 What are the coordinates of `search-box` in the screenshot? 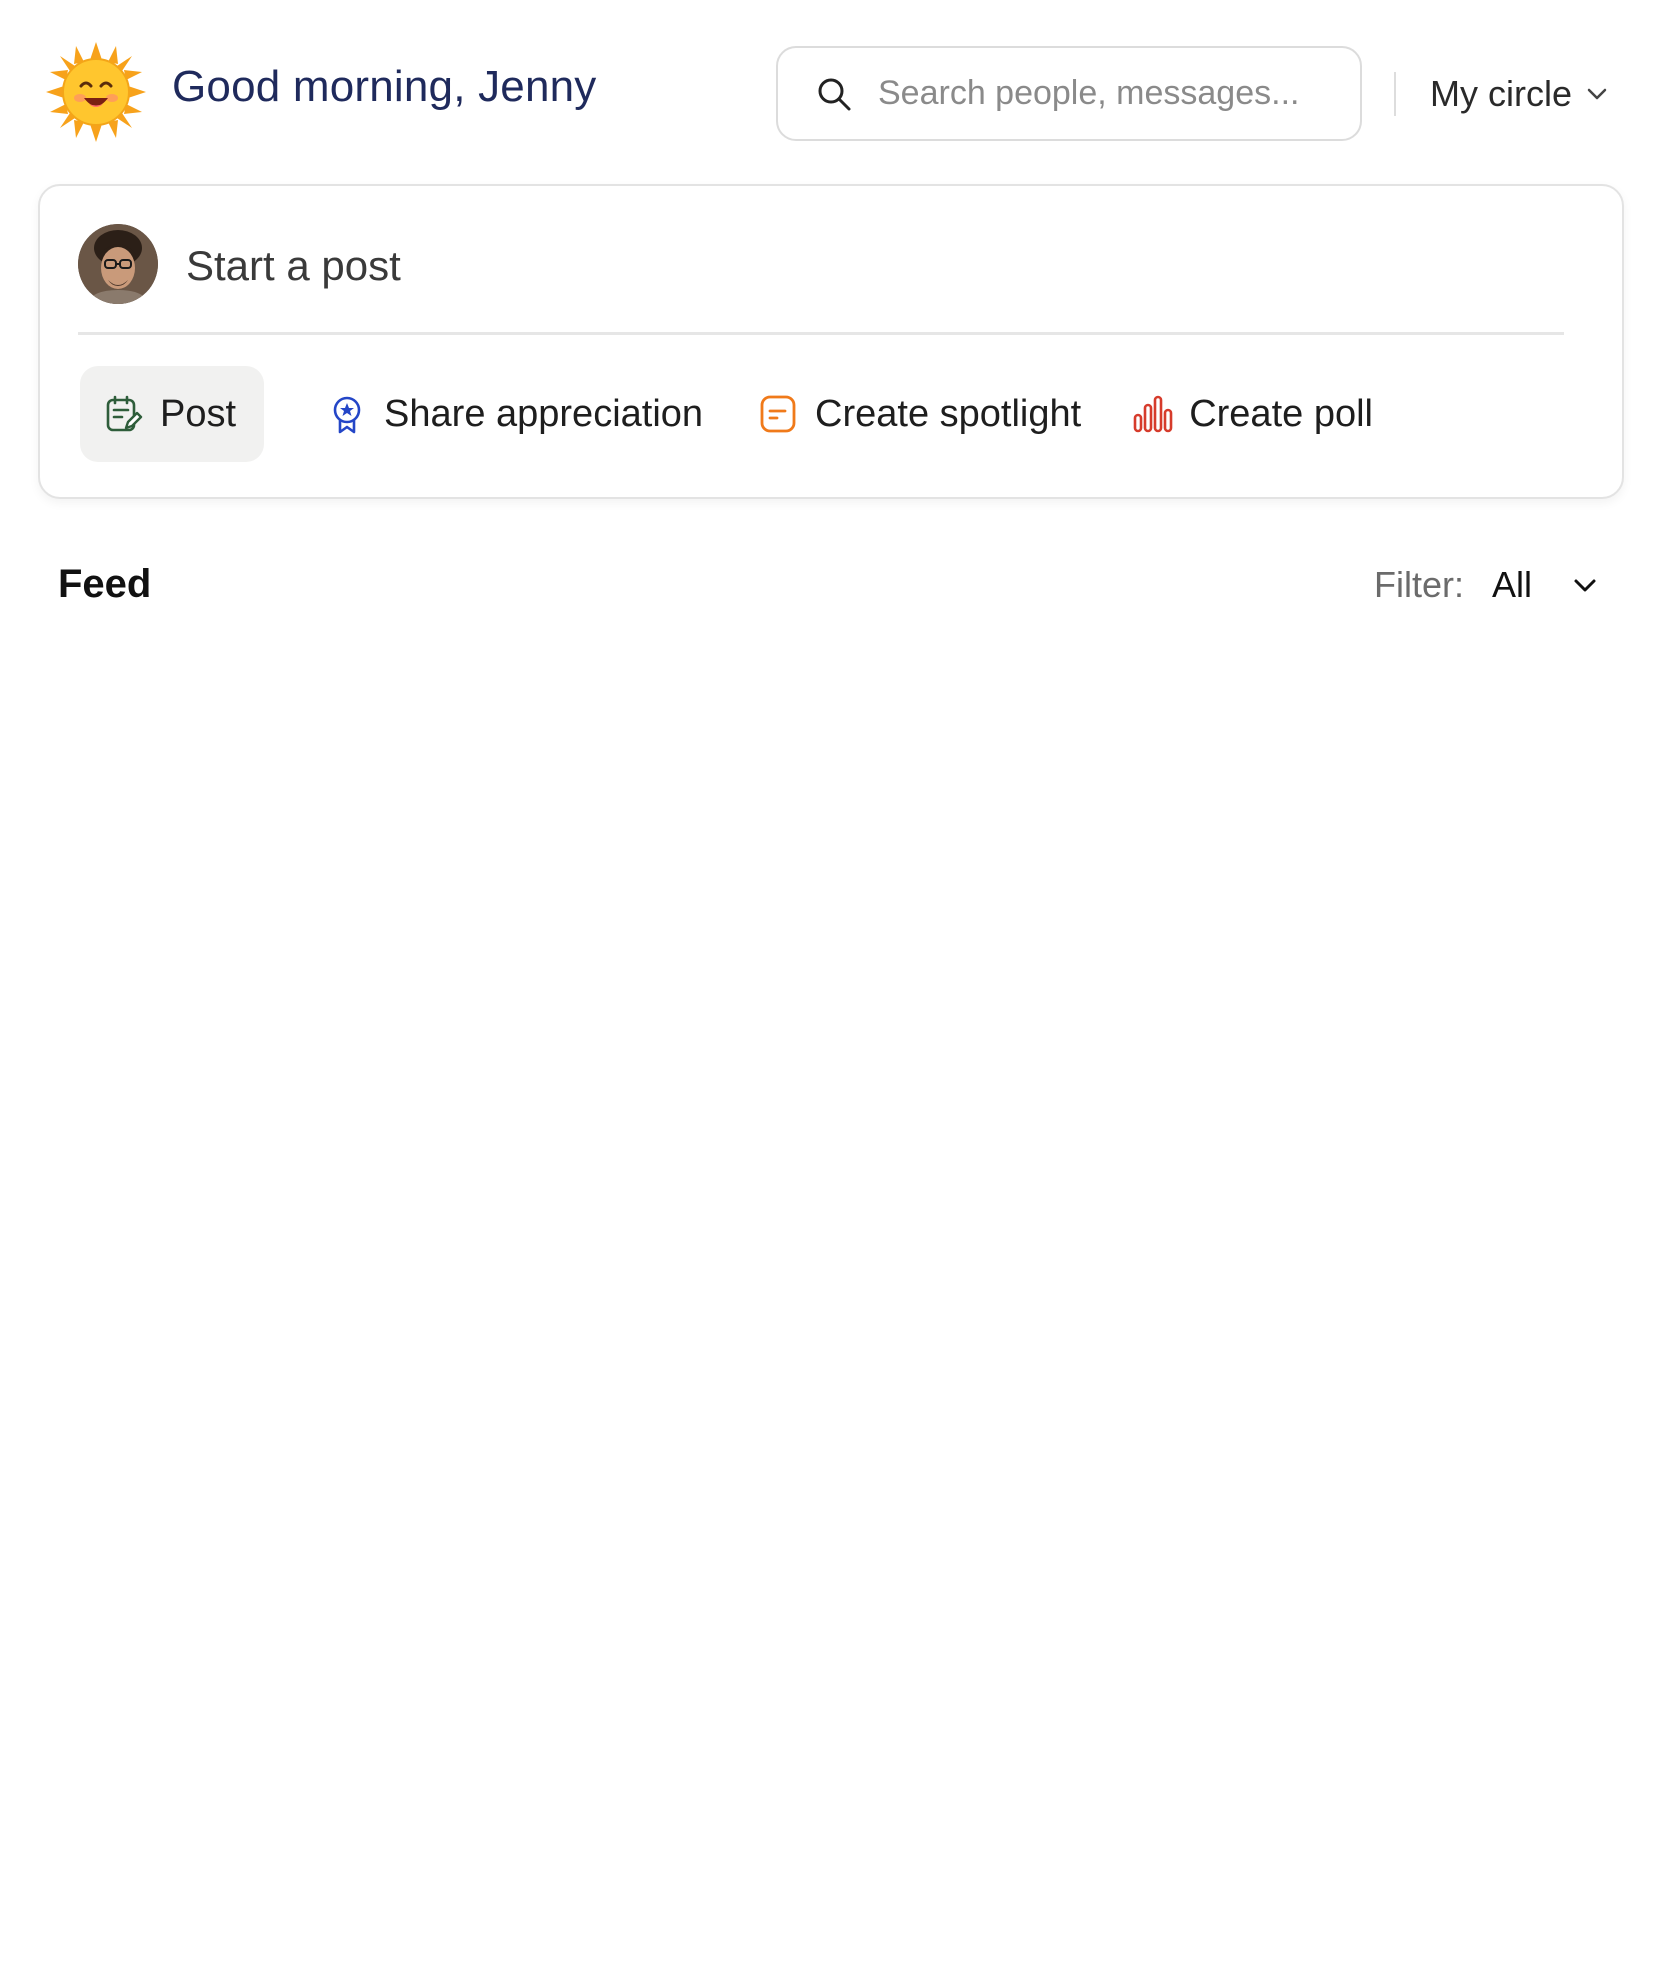 It's located at (1069, 93).